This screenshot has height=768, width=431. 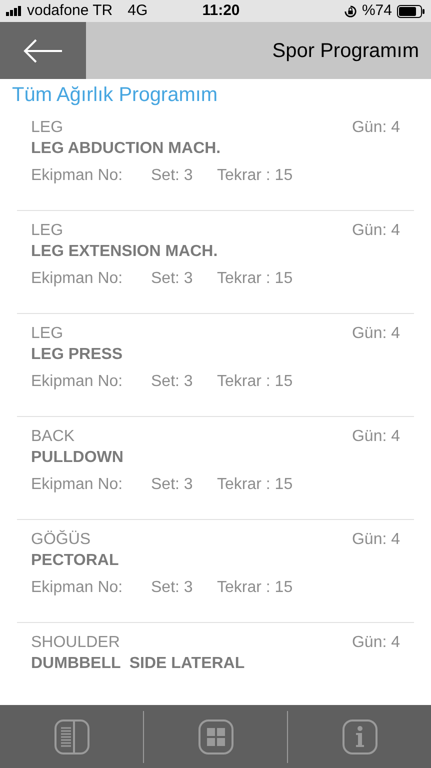 I want to click on network-type: 4G, so click(x=138, y=10).